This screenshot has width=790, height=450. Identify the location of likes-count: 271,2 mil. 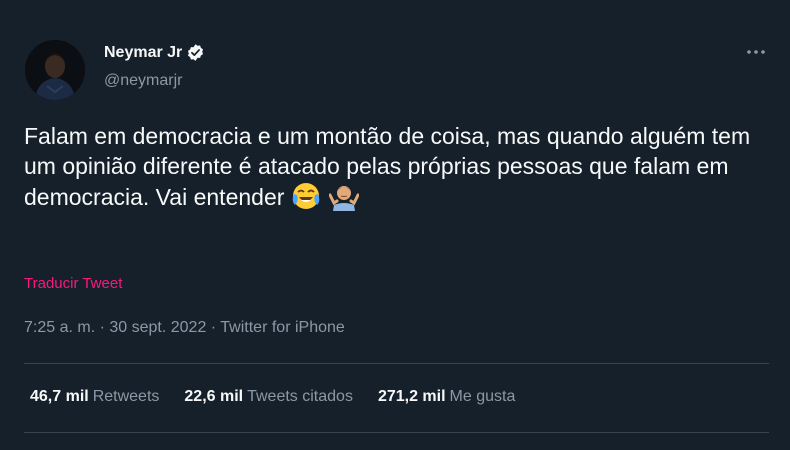
(411, 396).